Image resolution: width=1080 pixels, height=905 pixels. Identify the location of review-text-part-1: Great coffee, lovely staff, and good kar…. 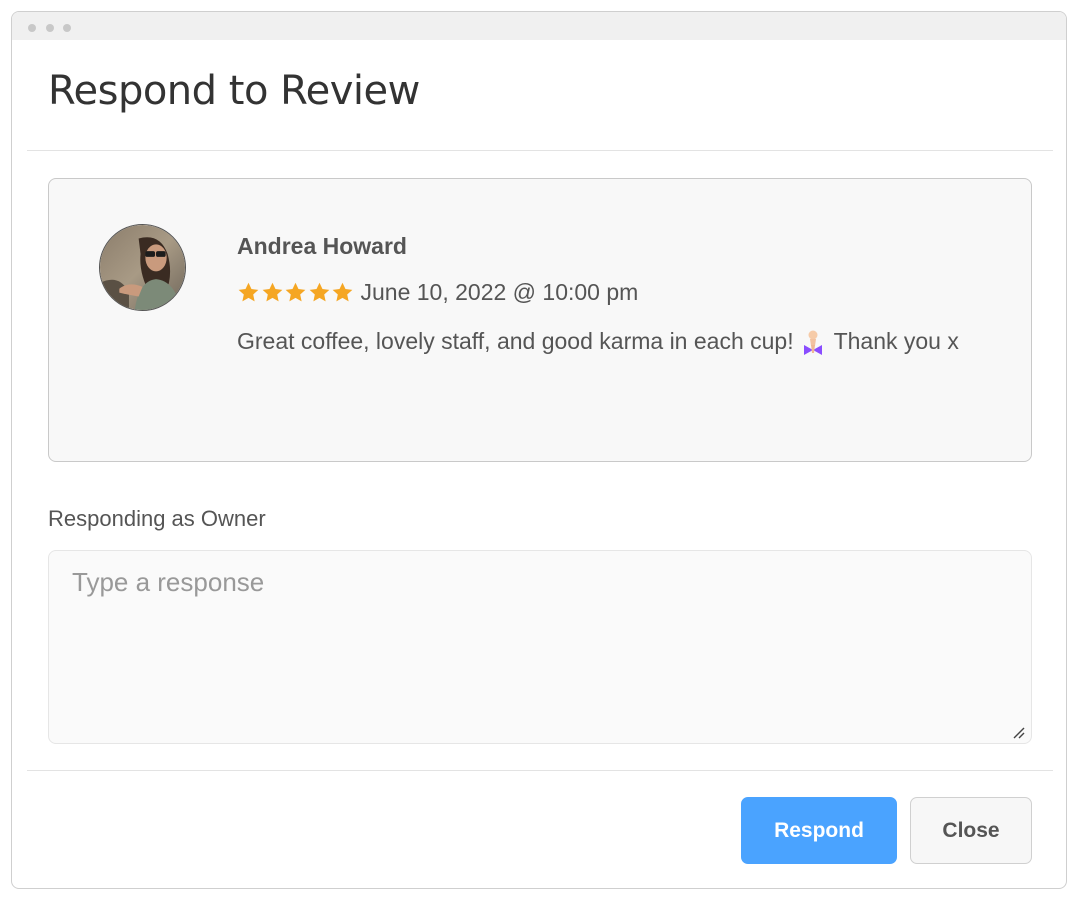
(515, 341).